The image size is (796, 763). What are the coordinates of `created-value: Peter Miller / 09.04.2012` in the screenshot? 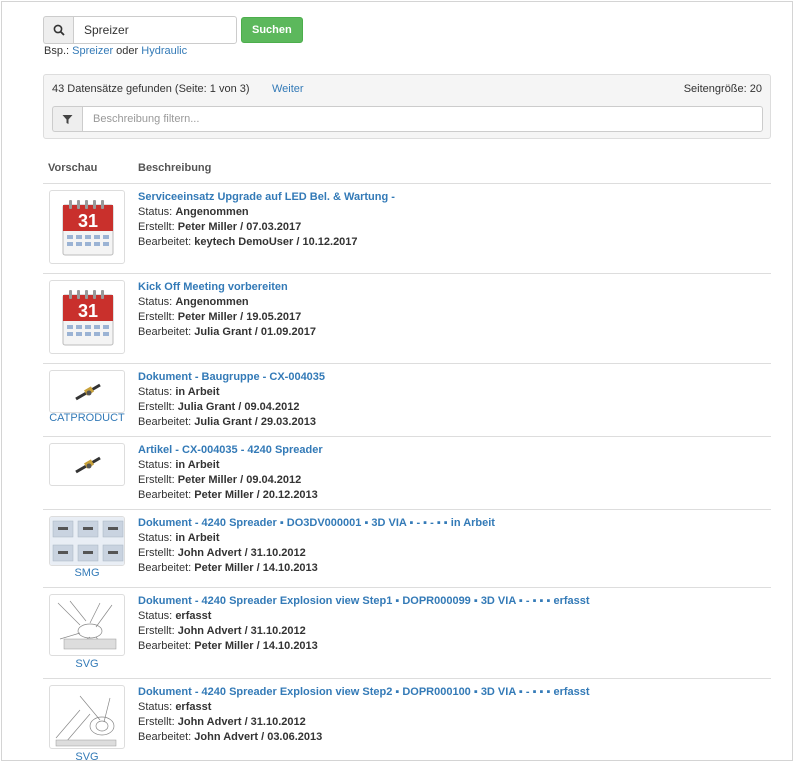 It's located at (239, 480).